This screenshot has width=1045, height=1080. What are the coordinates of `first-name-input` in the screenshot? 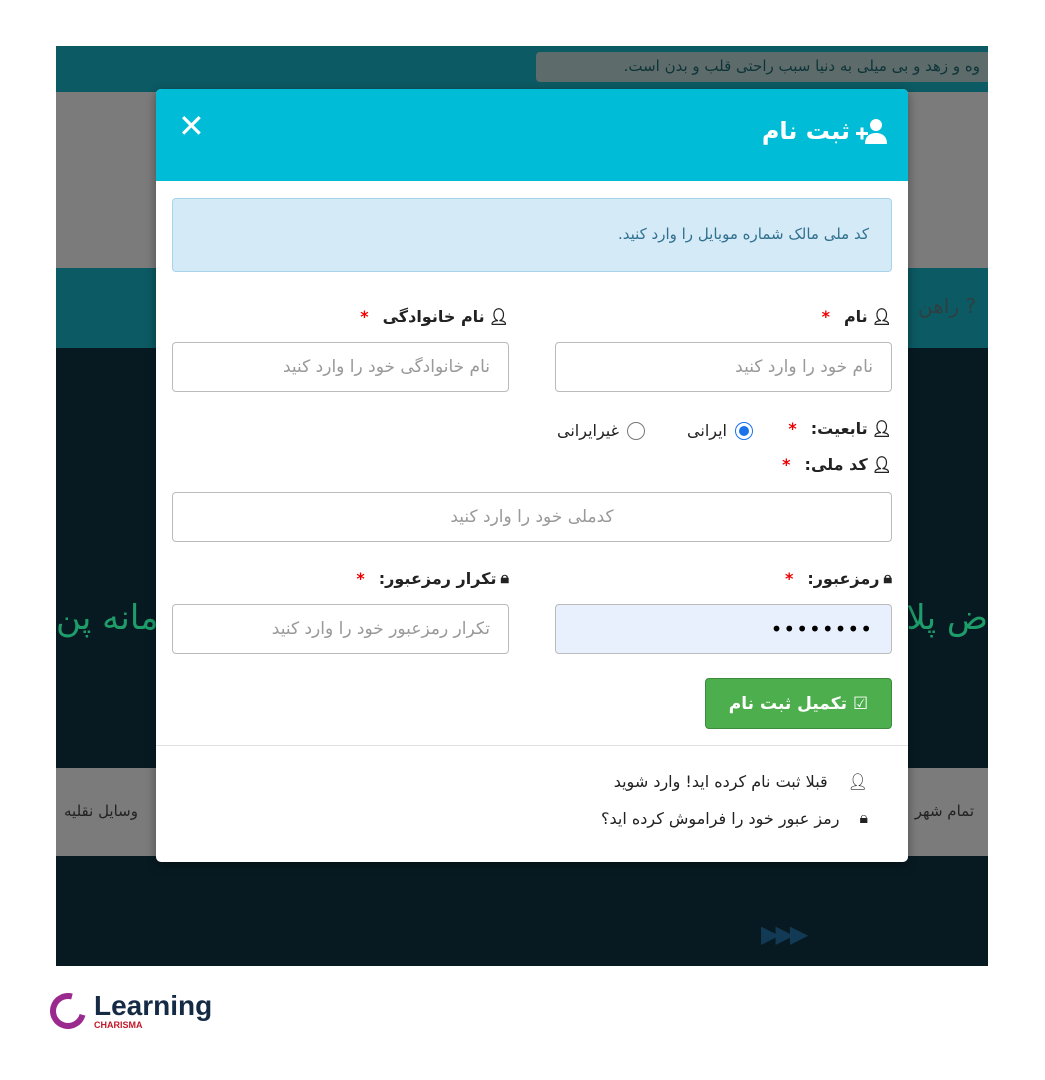 It's located at (723, 367).